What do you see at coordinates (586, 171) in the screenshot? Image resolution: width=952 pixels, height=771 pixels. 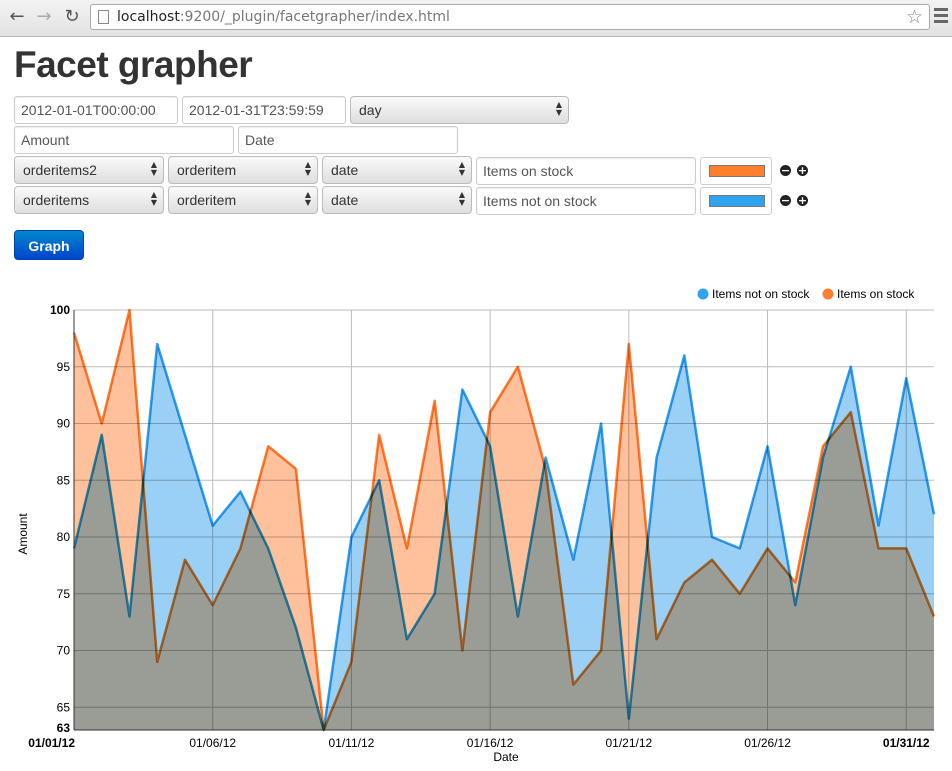 I see `series-label-input: Items on stock` at bounding box center [586, 171].